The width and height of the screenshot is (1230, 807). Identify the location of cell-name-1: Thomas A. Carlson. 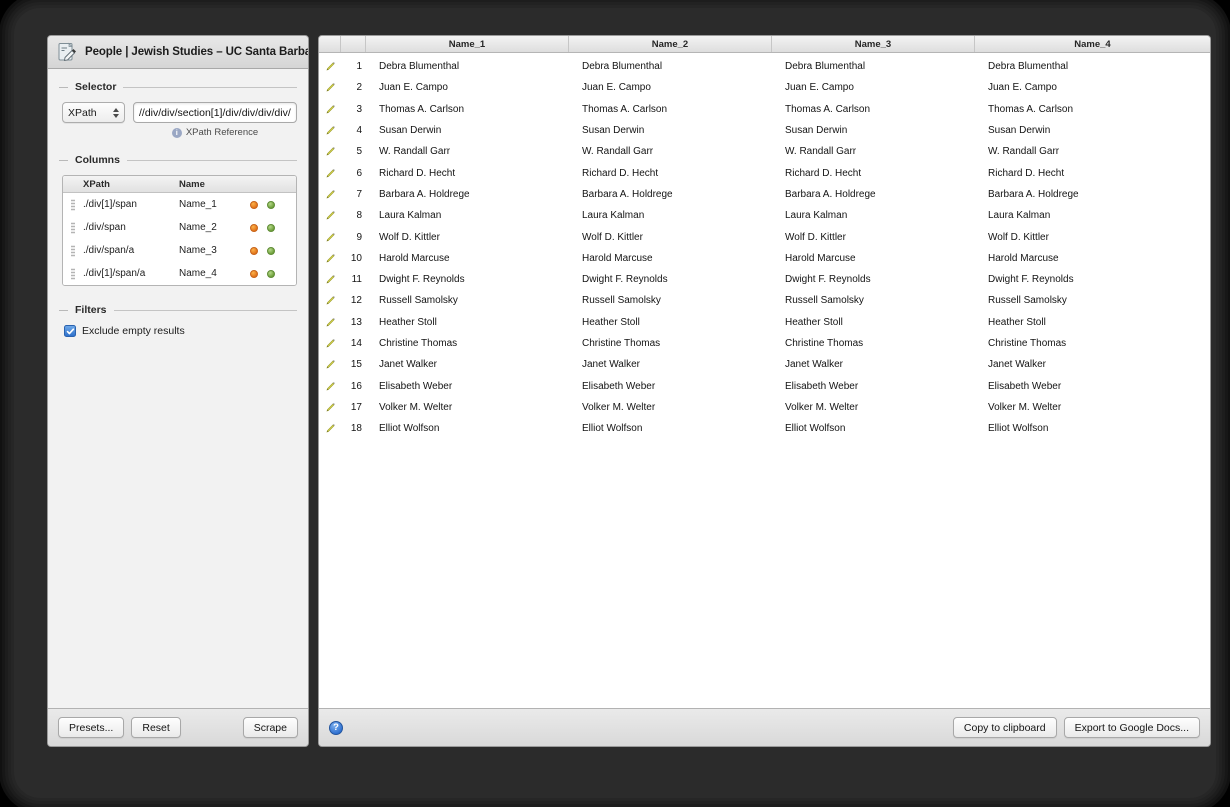
(467, 109).